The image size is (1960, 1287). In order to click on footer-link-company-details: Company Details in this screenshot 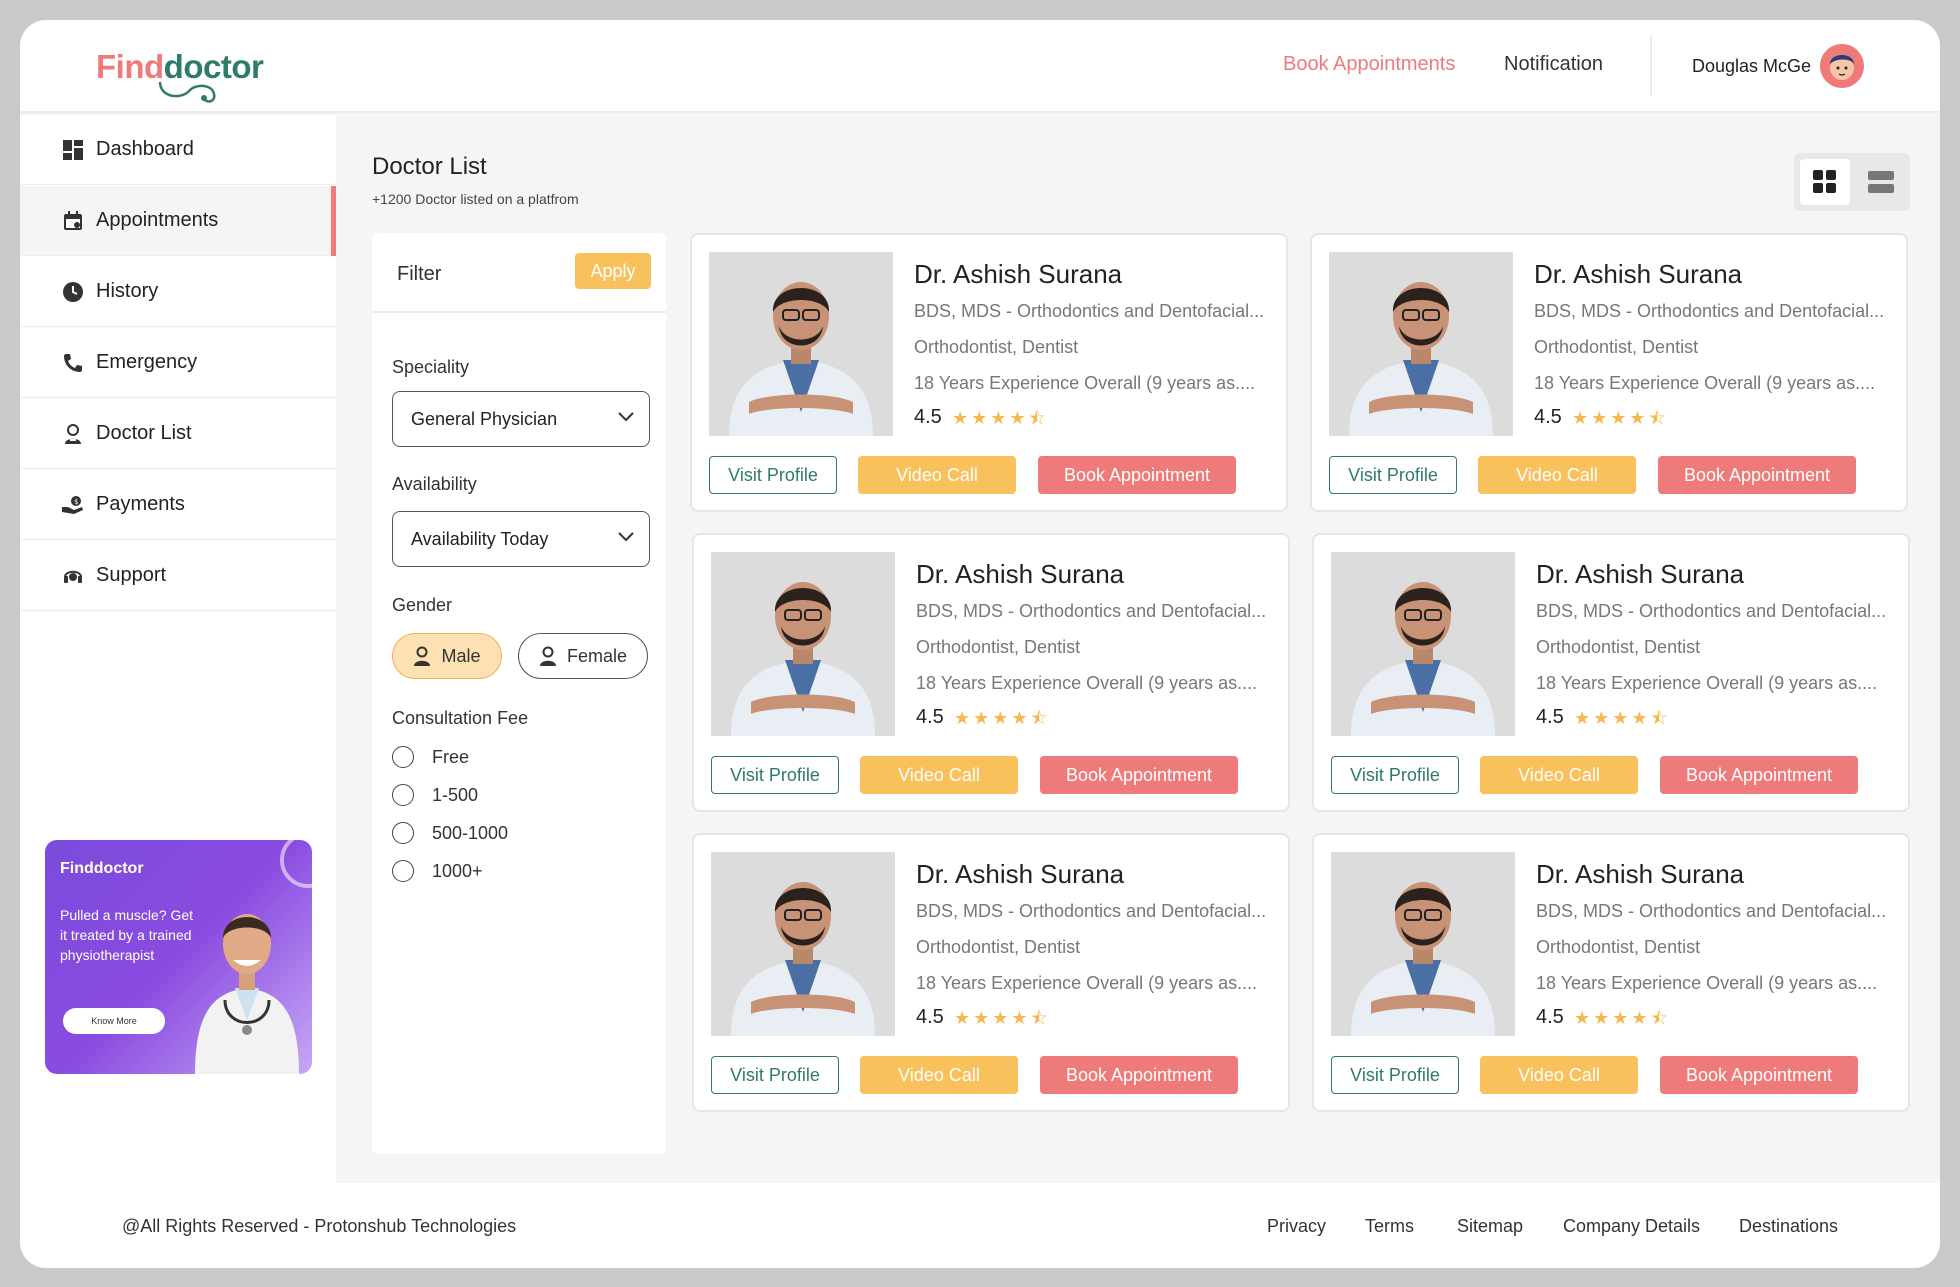, I will do `click(1631, 1226)`.